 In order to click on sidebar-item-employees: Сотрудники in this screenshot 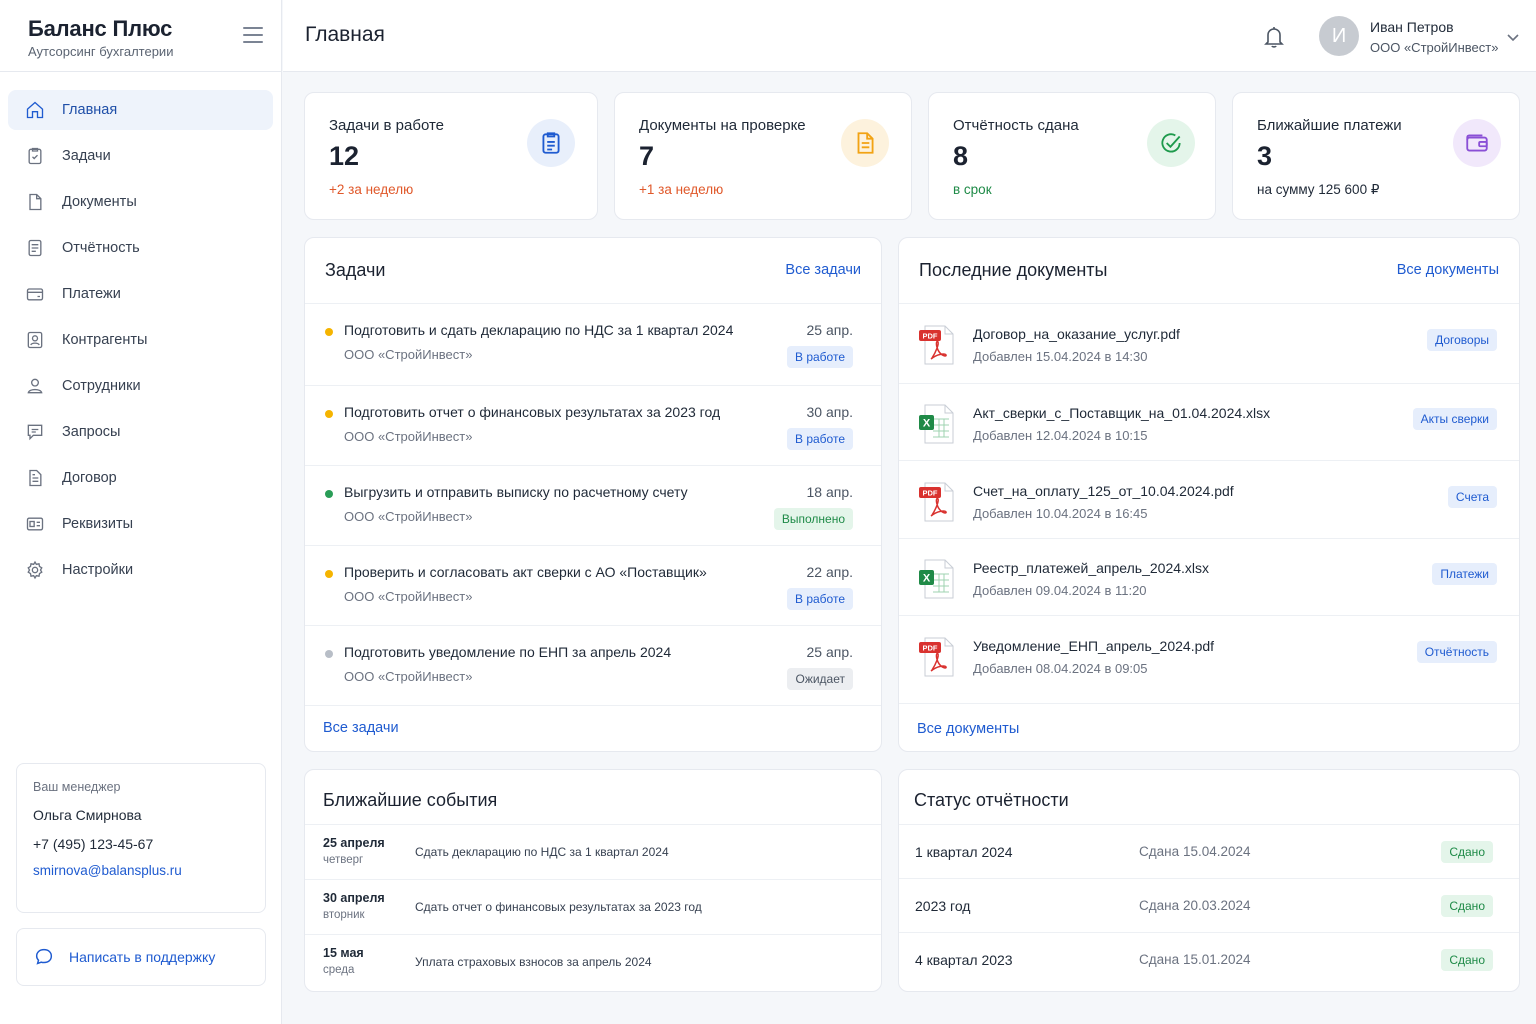, I will do `click(140, 386)`.